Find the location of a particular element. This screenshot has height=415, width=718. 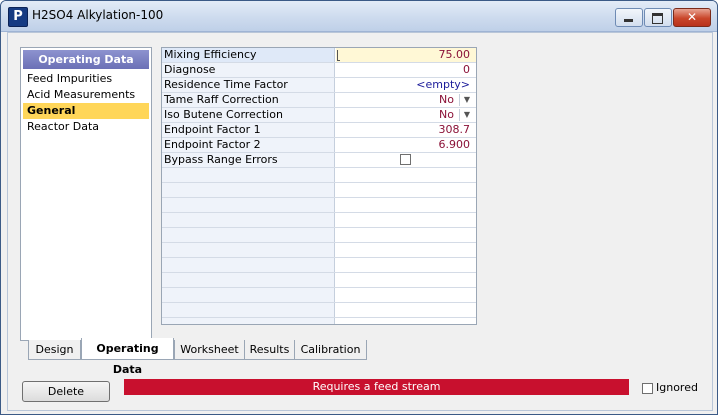

grid-row-diagnose: Diagnose 0 is located at coordinates (319, 70).